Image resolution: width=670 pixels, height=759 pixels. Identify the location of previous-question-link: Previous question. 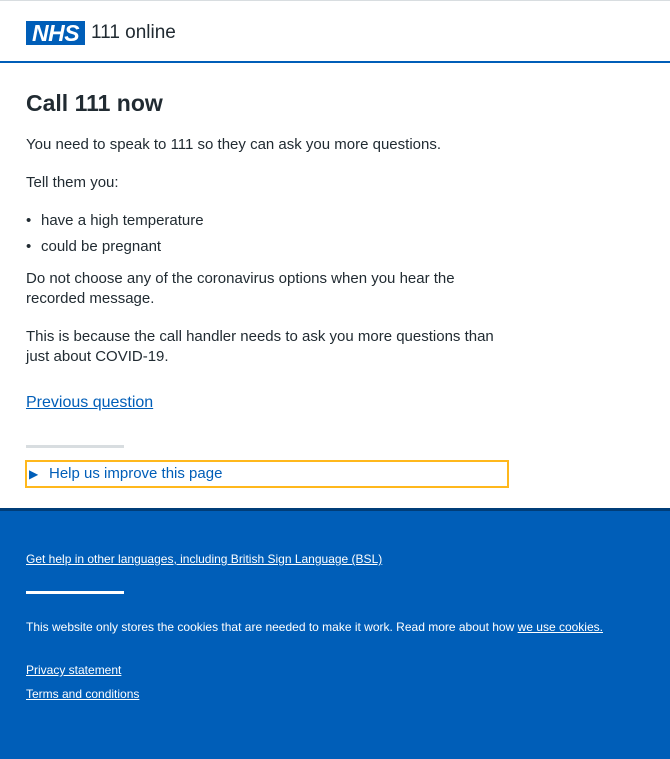
(89, 402).